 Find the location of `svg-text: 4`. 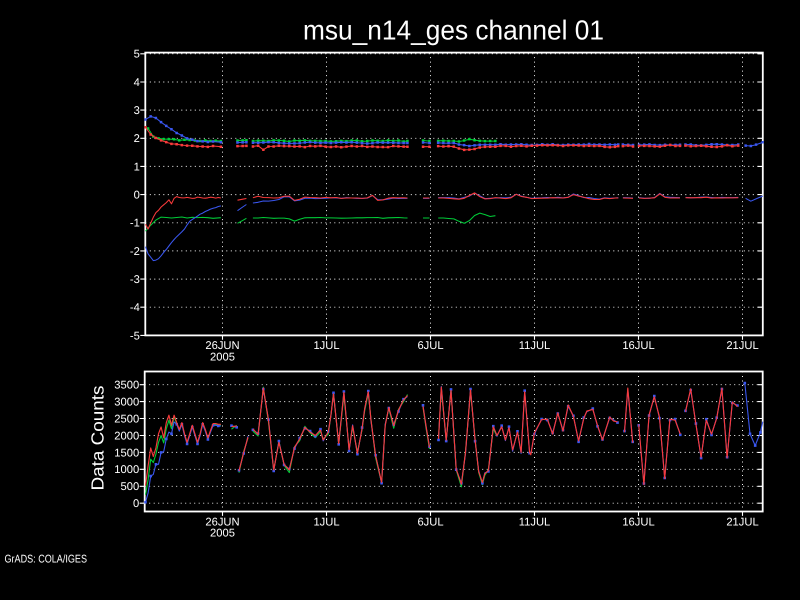

svg-text: 4 is located at coordinates (137, 83).